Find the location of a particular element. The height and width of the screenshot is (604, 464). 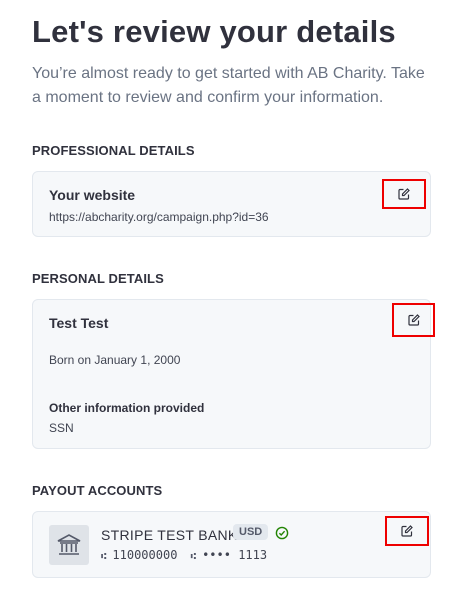

edit-personal-button is located at coordinates (413, 320).